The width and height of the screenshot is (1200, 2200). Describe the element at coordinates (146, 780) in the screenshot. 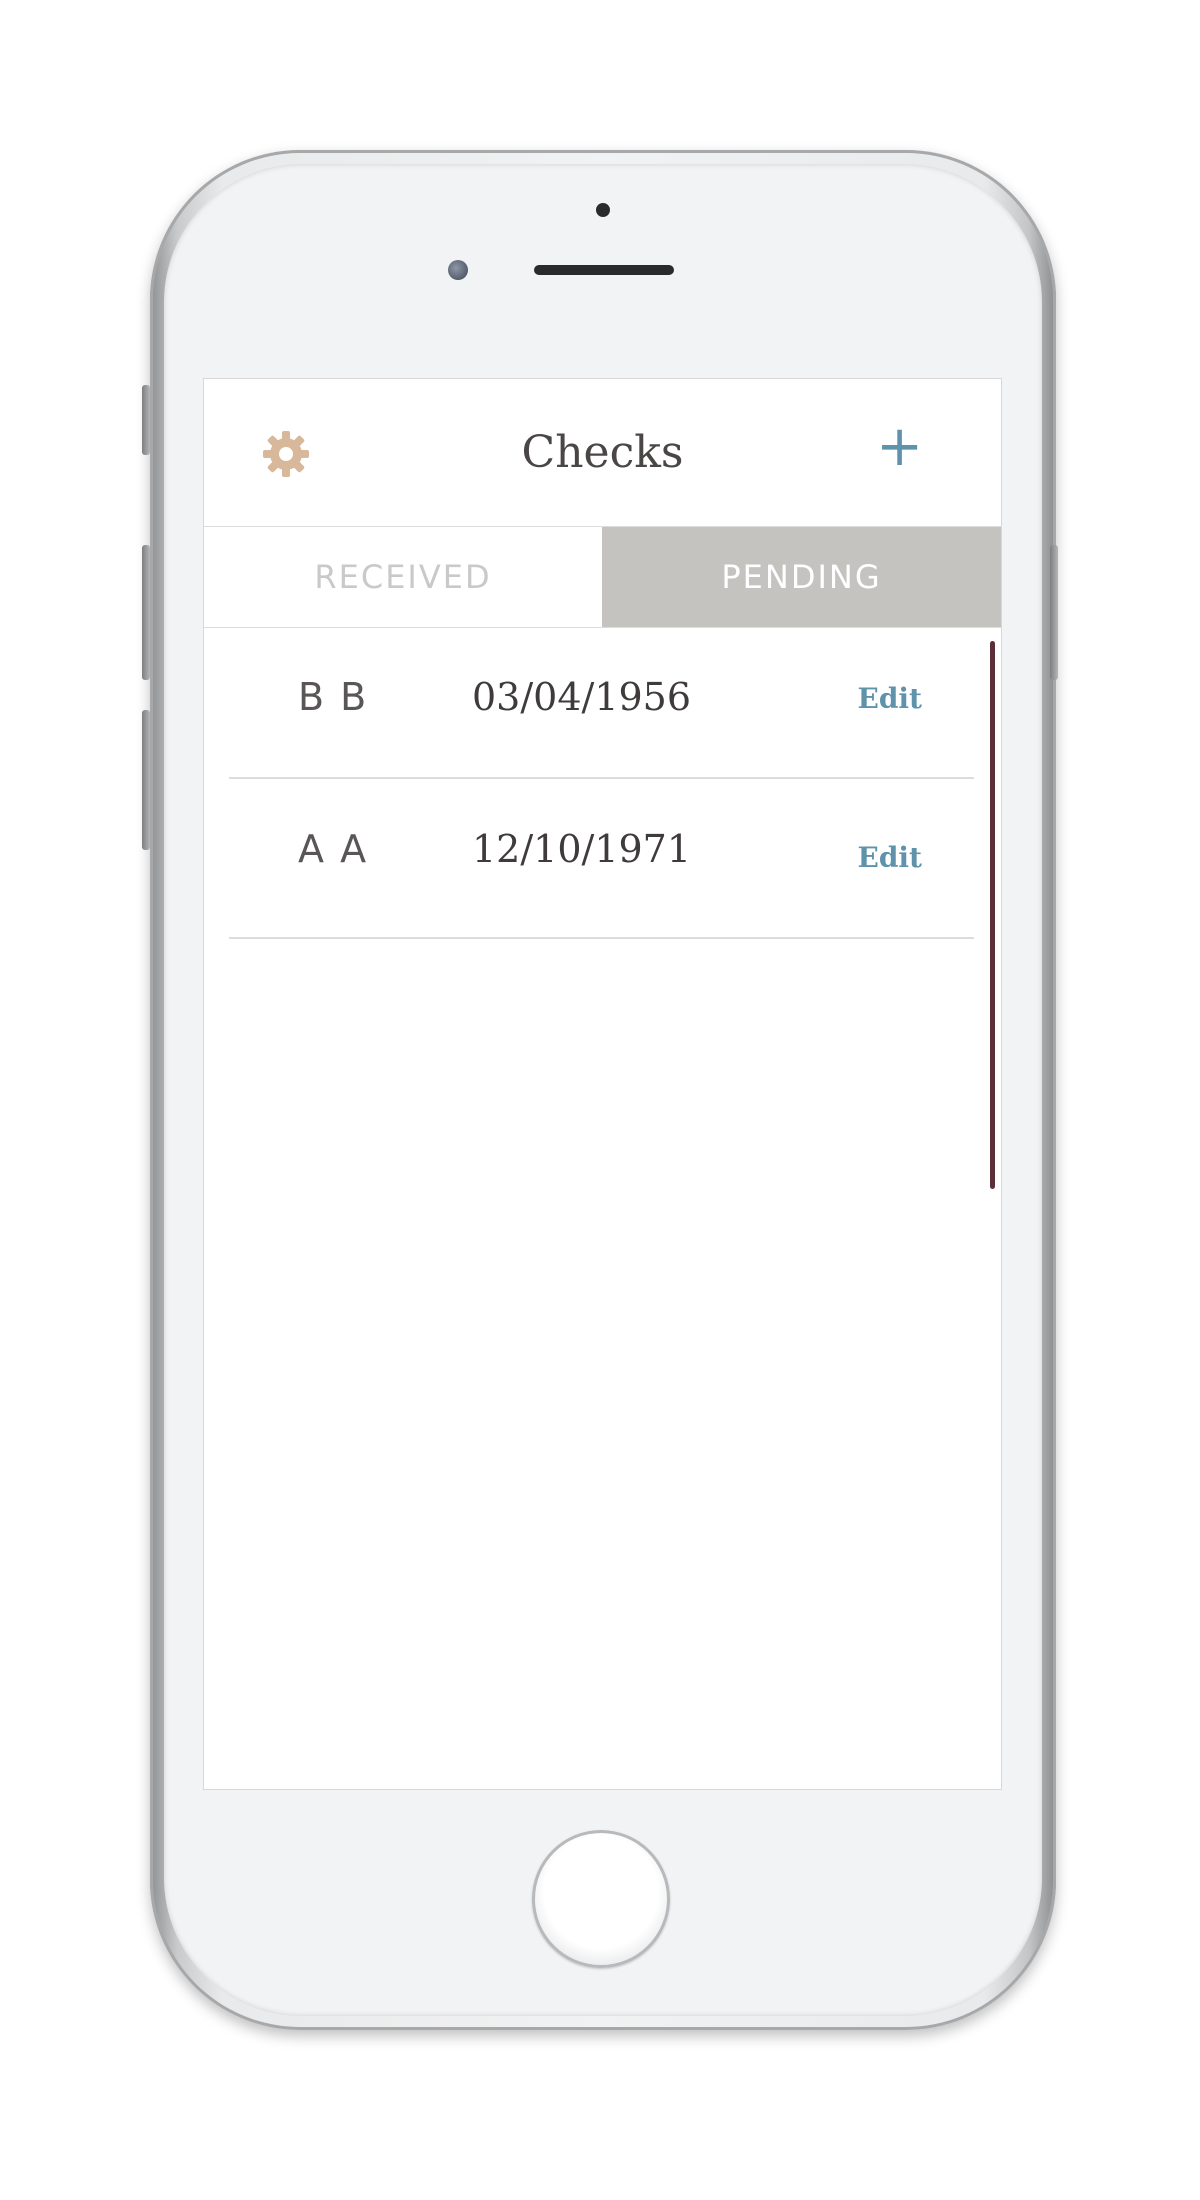

I see `volume-down-button` at that location.